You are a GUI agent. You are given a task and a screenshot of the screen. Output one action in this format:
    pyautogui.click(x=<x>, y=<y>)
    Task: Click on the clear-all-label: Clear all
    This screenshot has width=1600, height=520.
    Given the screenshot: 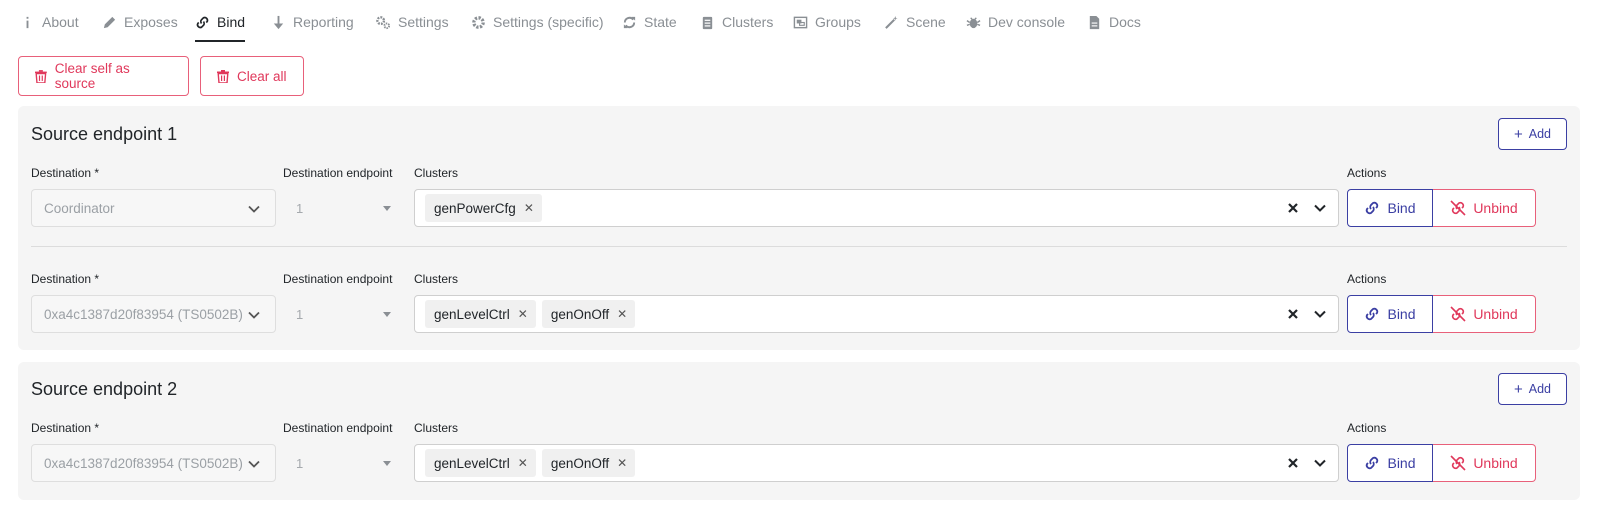 What is the action you would take?
    pyautogui.click(x=262, y=76)
    